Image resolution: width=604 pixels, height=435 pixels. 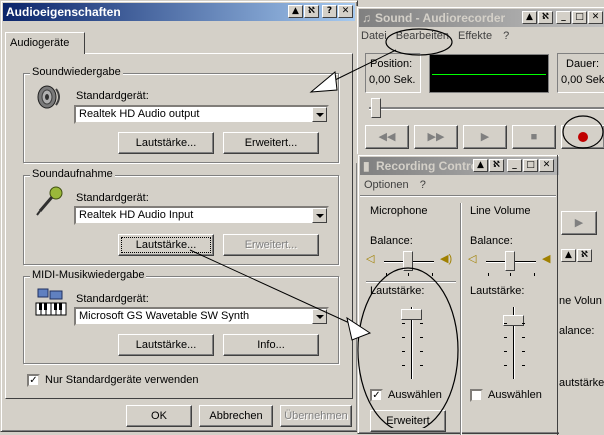 I want to click on microphone-balance-label: Balance:, so click(x=391, y=241).